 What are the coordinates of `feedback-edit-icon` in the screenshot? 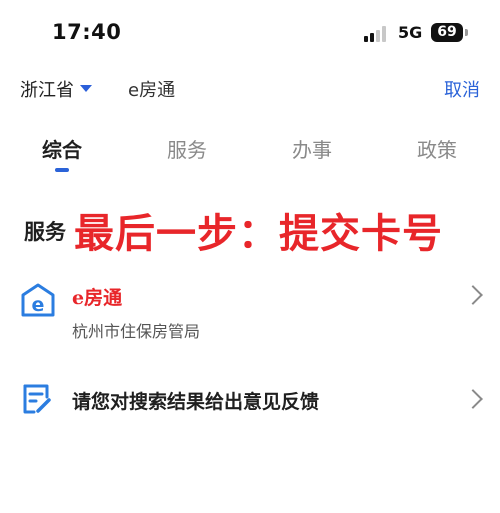 It's located at (37, 399).